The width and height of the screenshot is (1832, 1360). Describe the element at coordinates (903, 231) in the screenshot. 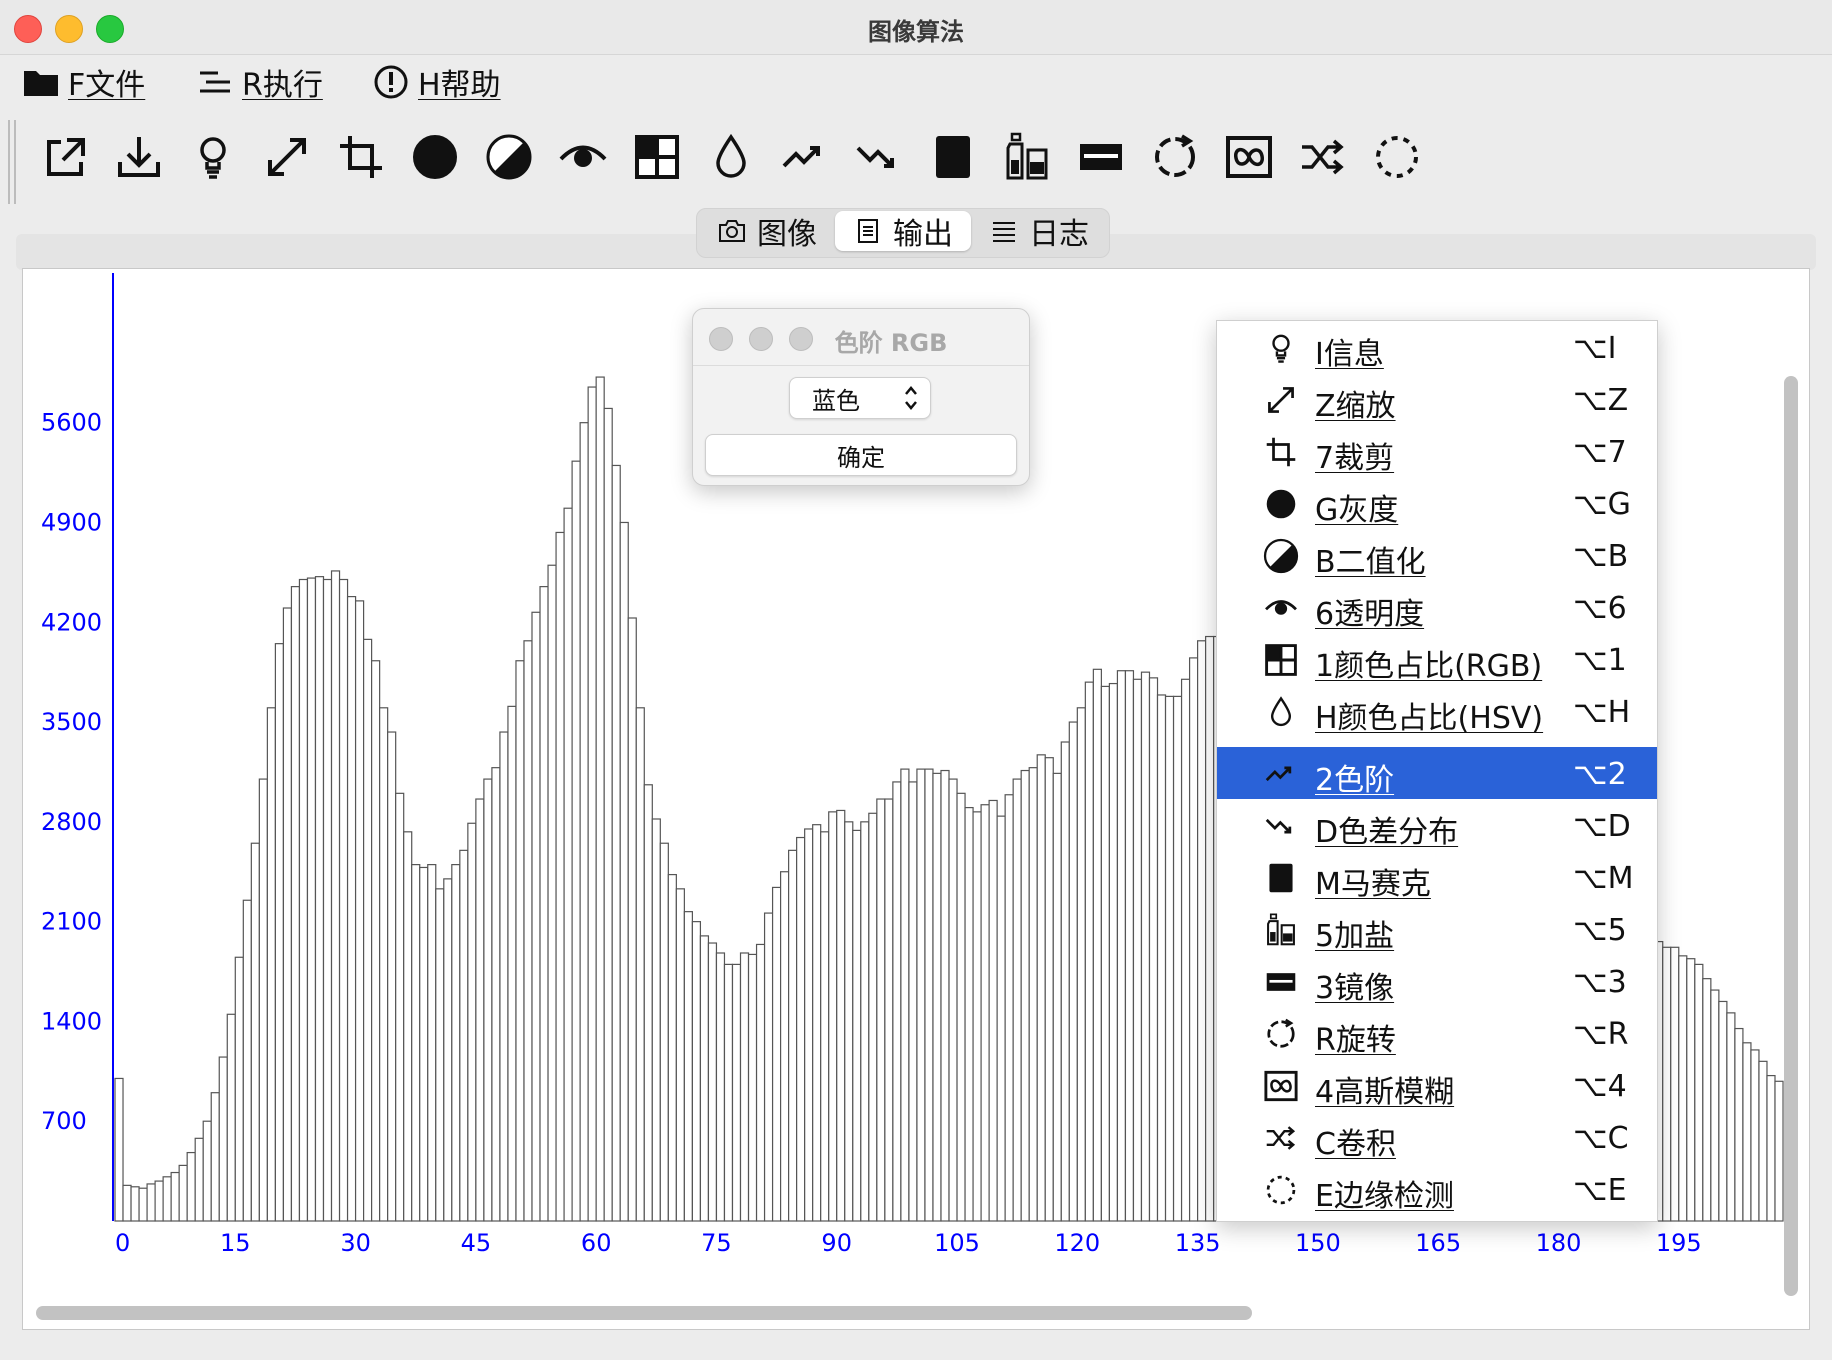

I see `tab-output: 输出` at that location.